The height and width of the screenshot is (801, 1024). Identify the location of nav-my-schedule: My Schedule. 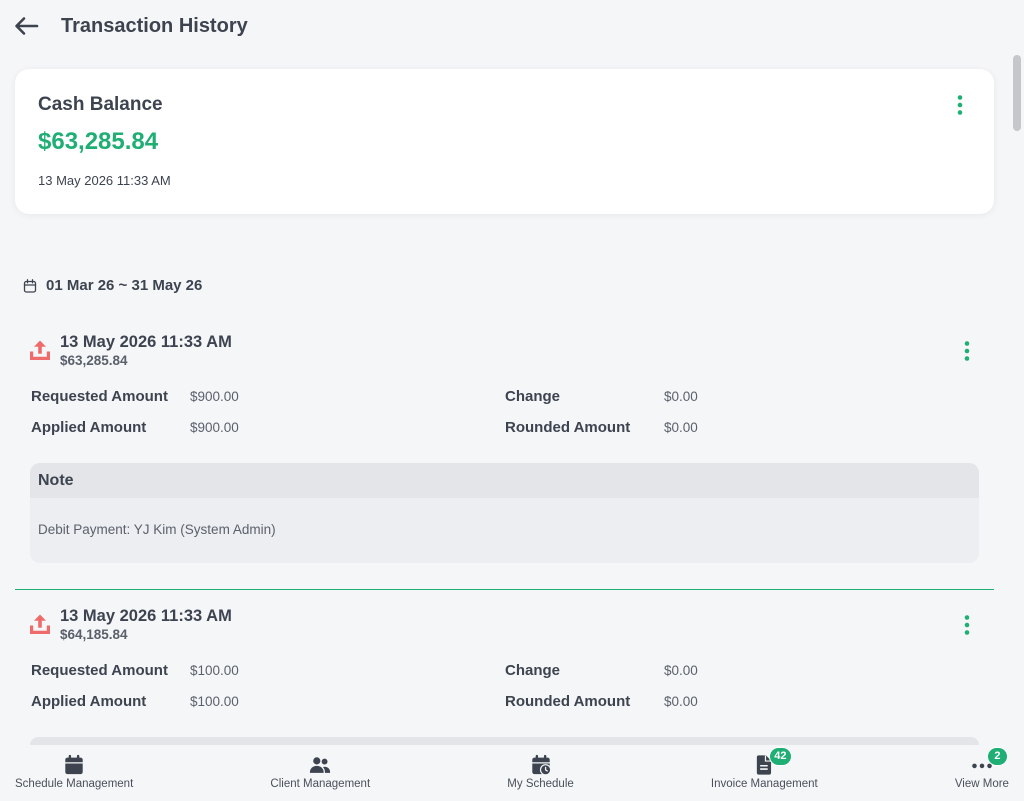
(540, 773).